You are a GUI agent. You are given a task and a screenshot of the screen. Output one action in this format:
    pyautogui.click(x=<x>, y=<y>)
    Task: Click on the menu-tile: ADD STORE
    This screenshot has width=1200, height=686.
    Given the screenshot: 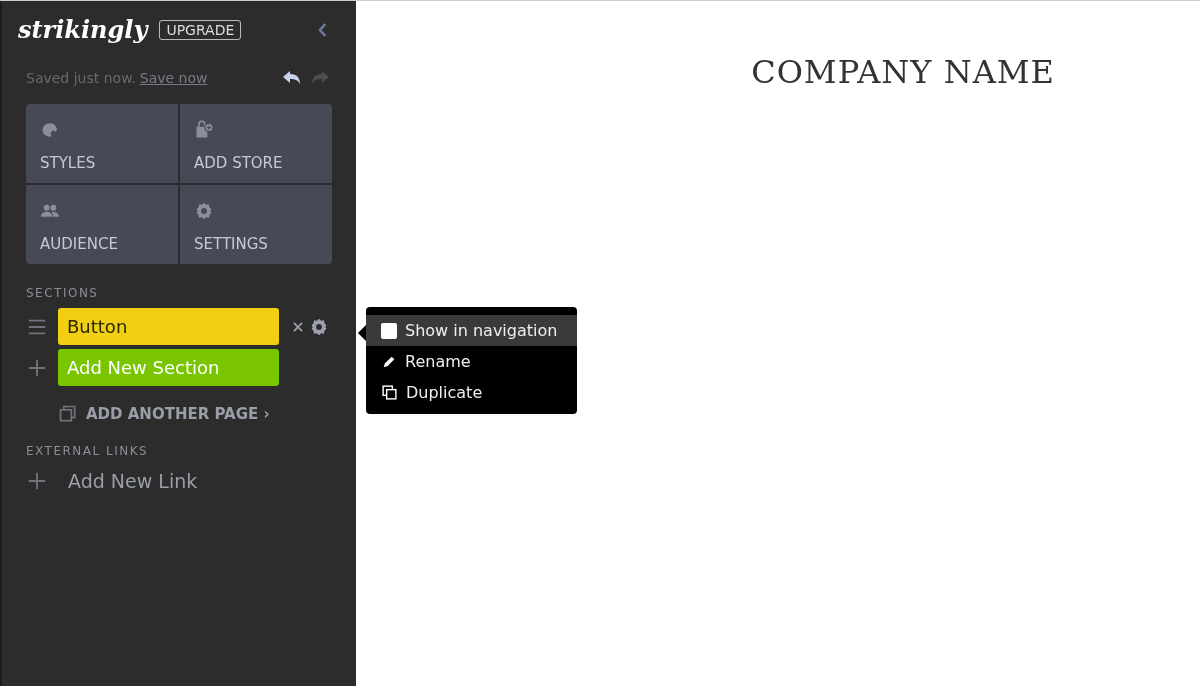 What is the action you would take?
    pyautogui.click(x=256, y=143)
    